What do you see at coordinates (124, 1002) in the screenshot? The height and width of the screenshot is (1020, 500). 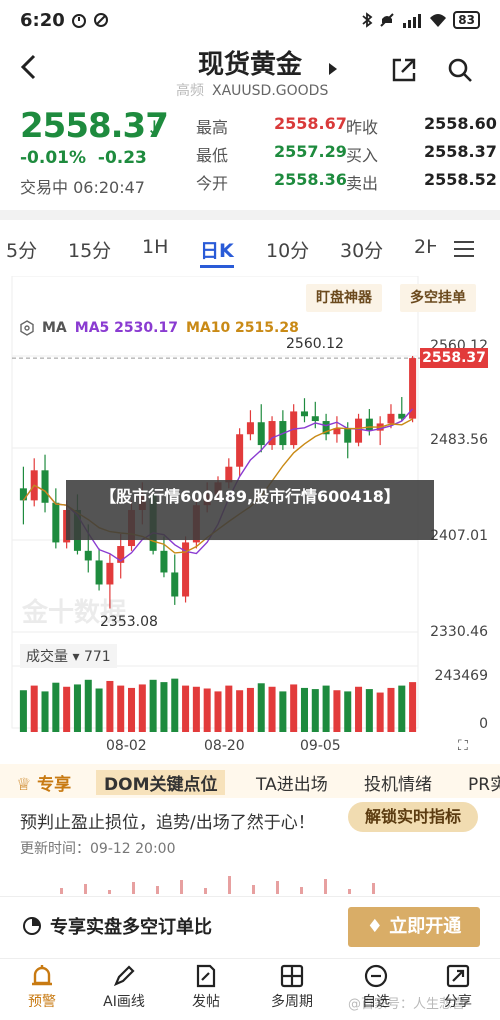 I see `tabbar-ai-draw-label: AI画线` at bounding box center [124, 1002].